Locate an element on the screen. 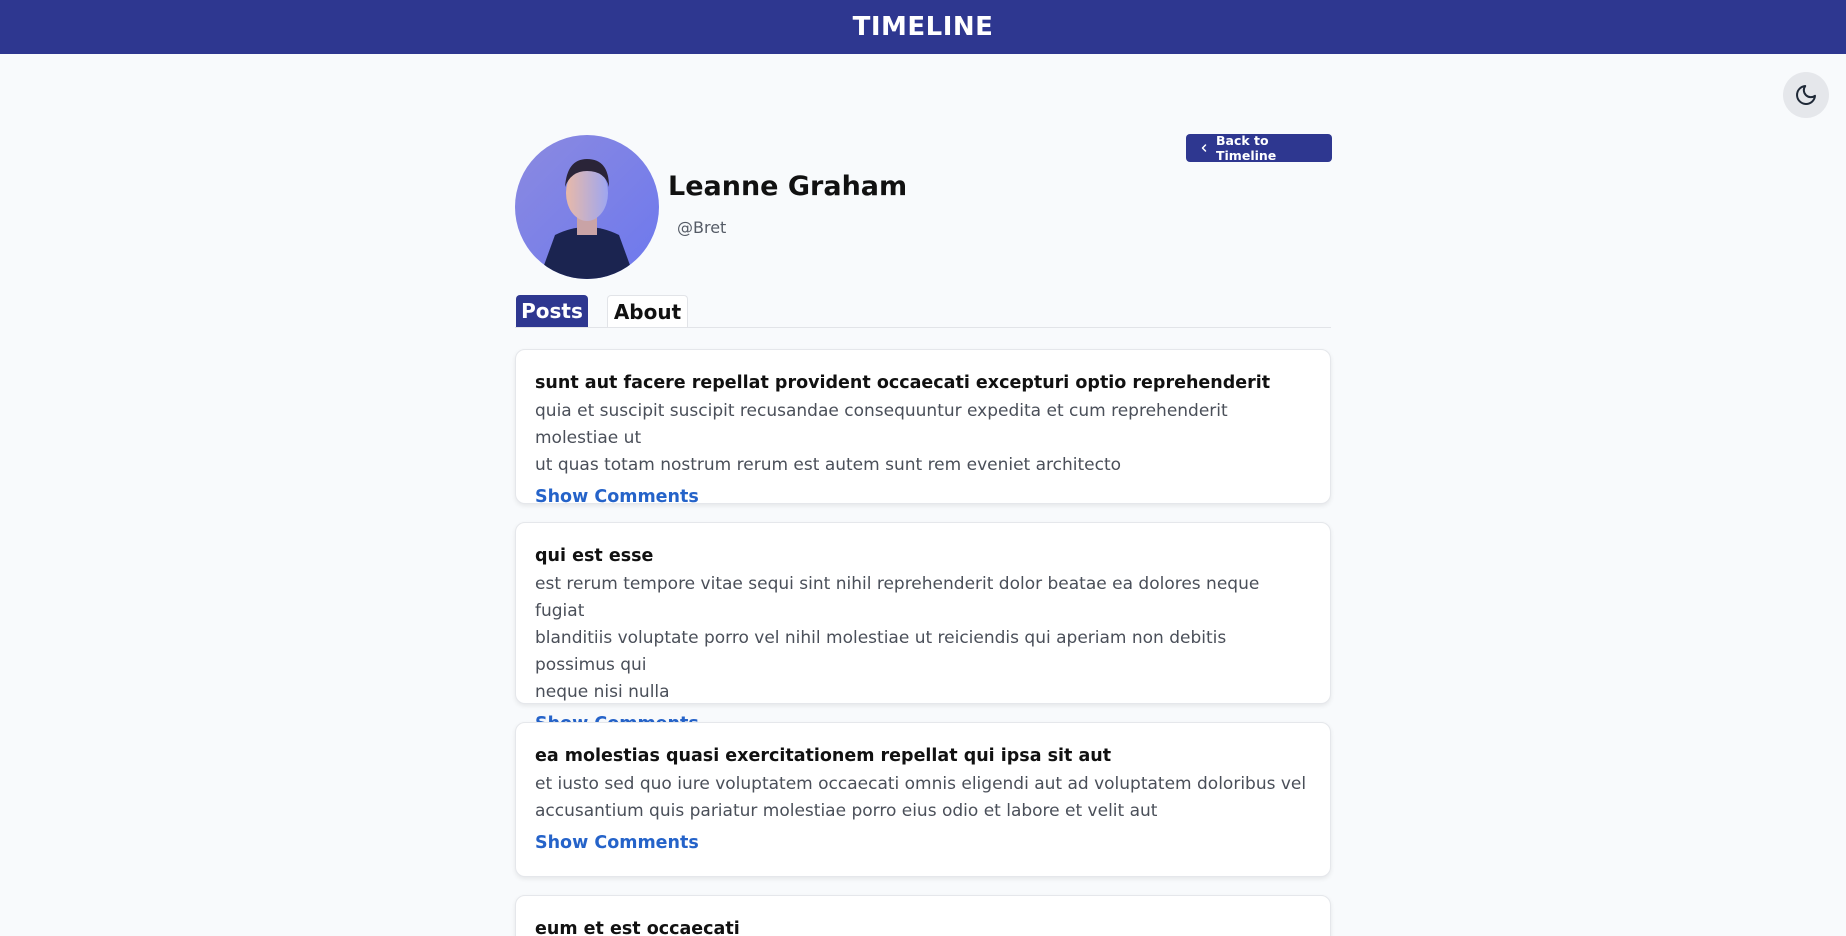 The image size is (1846, 936). avatar is located at coordinates (587, 207).